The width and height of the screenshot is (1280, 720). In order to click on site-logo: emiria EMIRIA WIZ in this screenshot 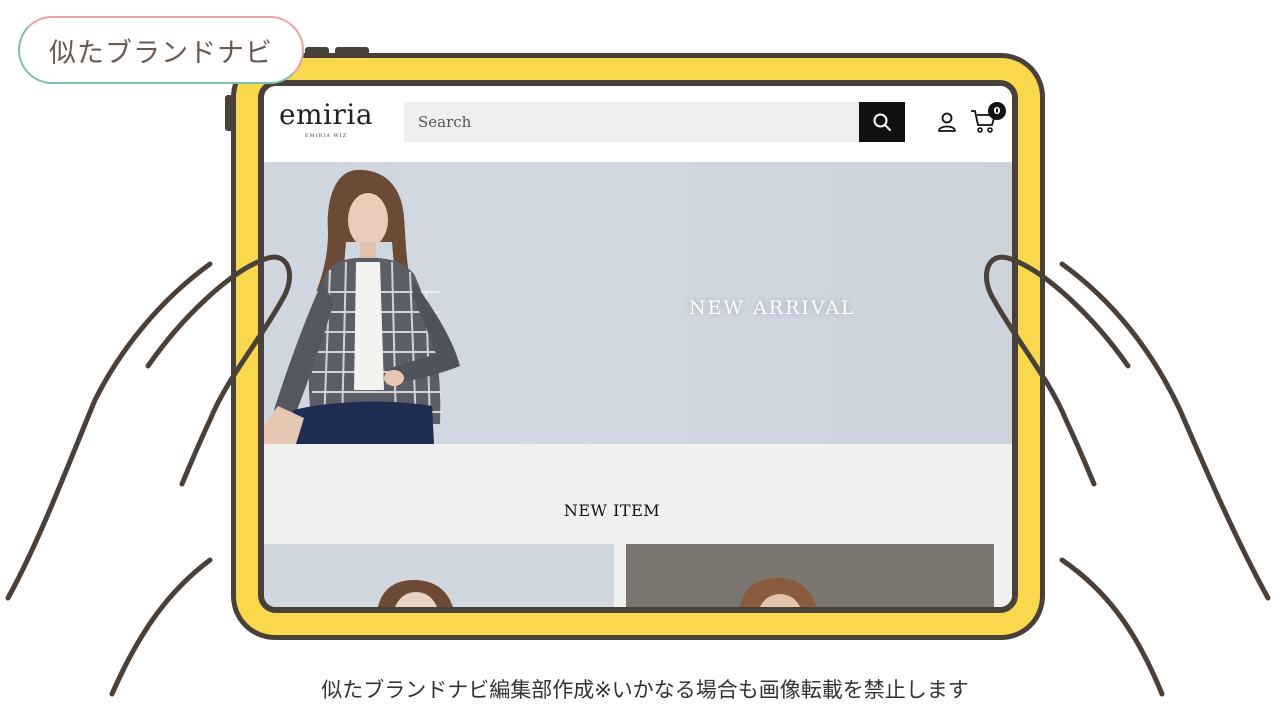, I will do `click(326, 118)`.